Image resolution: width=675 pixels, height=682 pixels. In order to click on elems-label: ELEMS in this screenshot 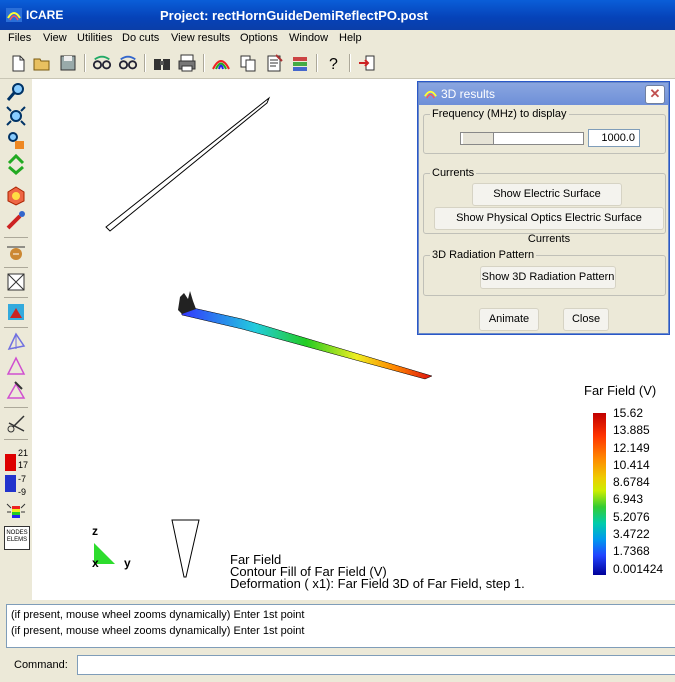, I will do `click(17, 540)`.